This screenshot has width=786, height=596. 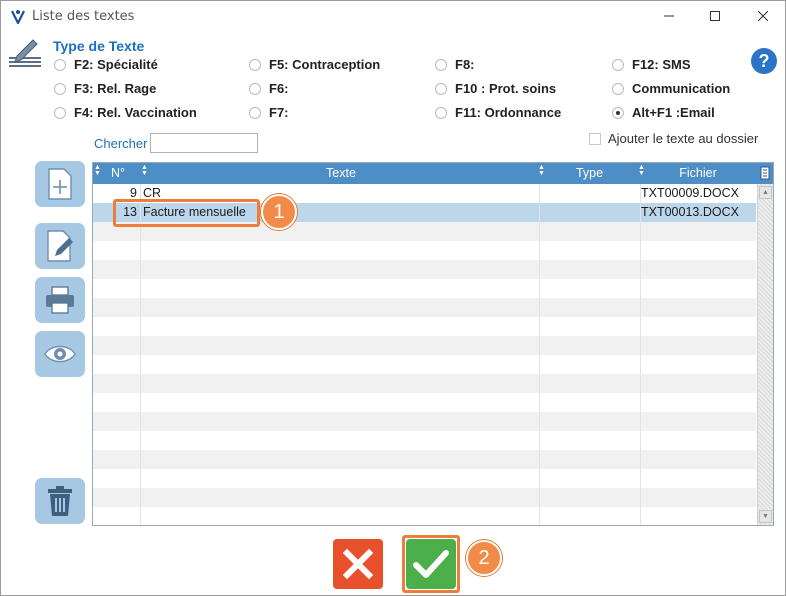 I want to click on radio-f8: F8:, so click(x=455, y=64).